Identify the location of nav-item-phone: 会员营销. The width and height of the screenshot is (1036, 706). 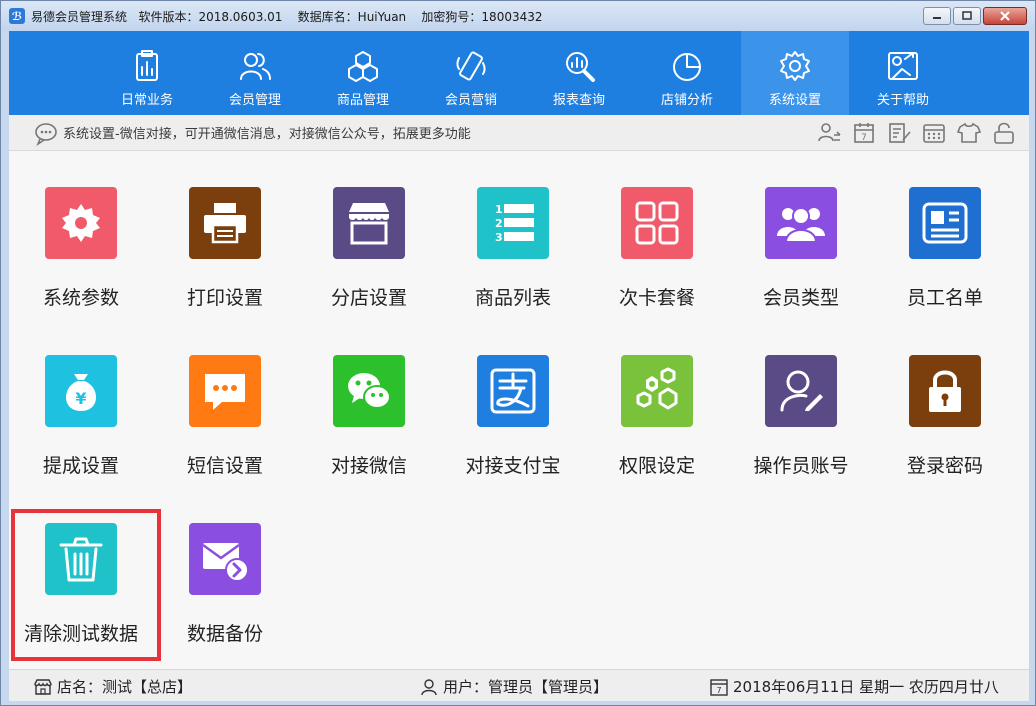
(471, 73).